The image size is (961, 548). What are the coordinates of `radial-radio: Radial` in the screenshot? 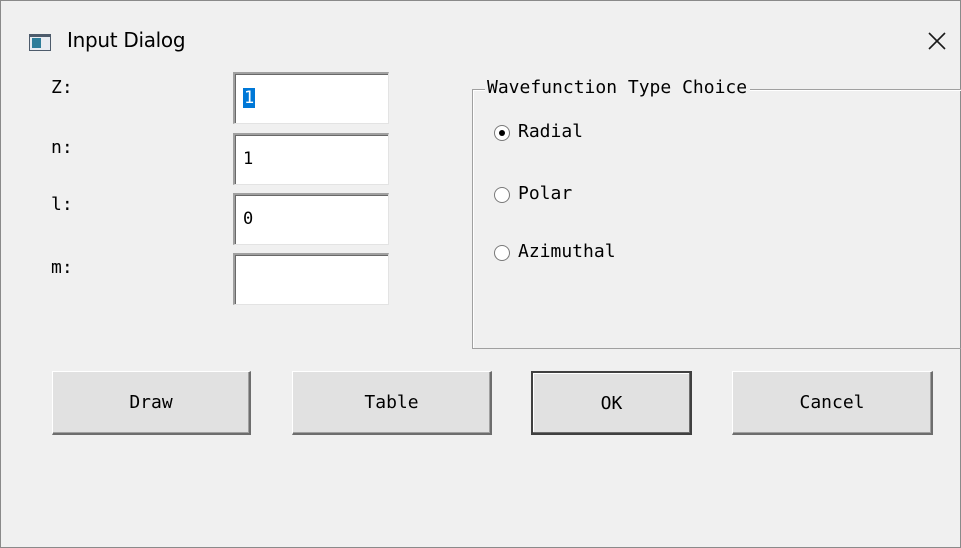 It's located at (594, 134).